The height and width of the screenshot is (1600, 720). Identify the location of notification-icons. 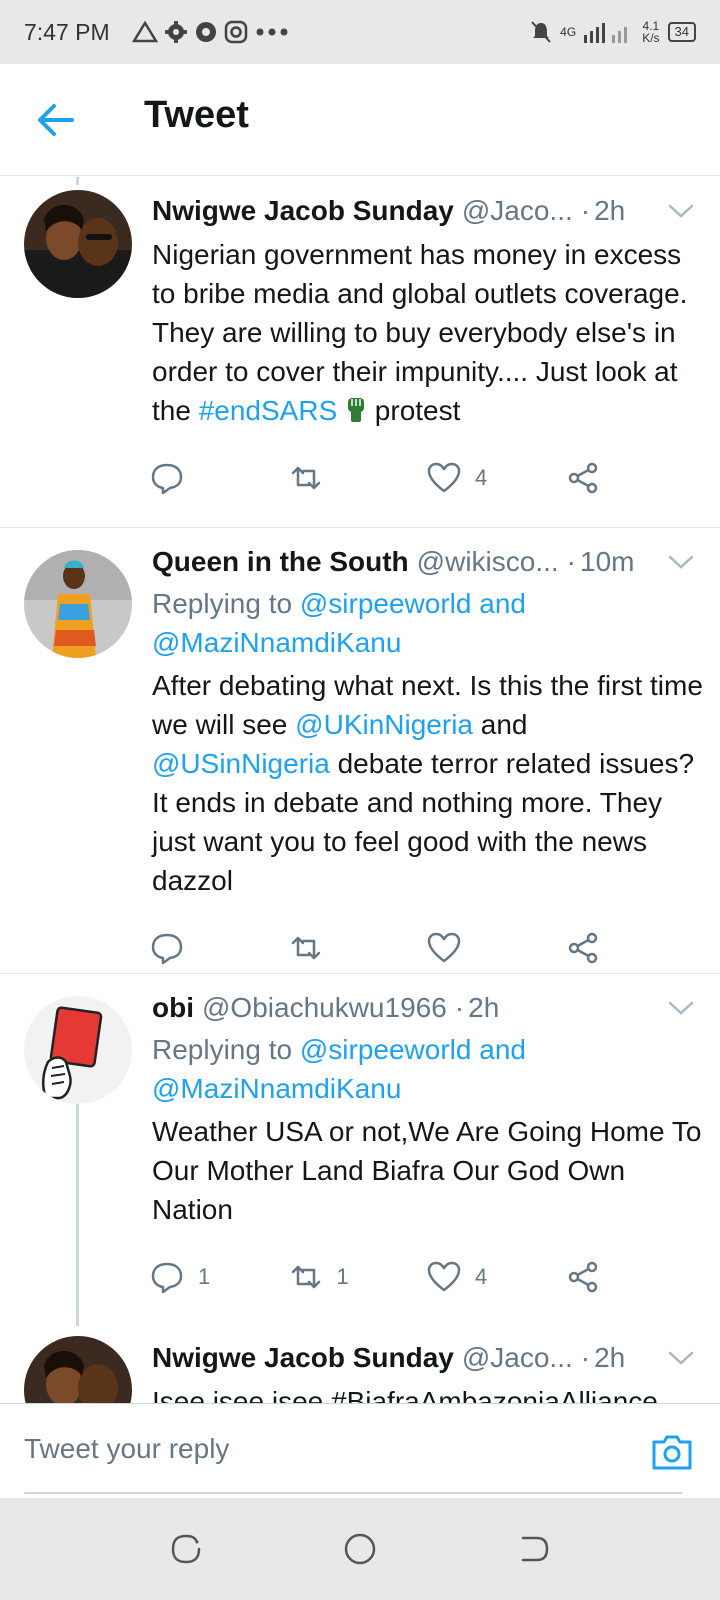
(210, 32).